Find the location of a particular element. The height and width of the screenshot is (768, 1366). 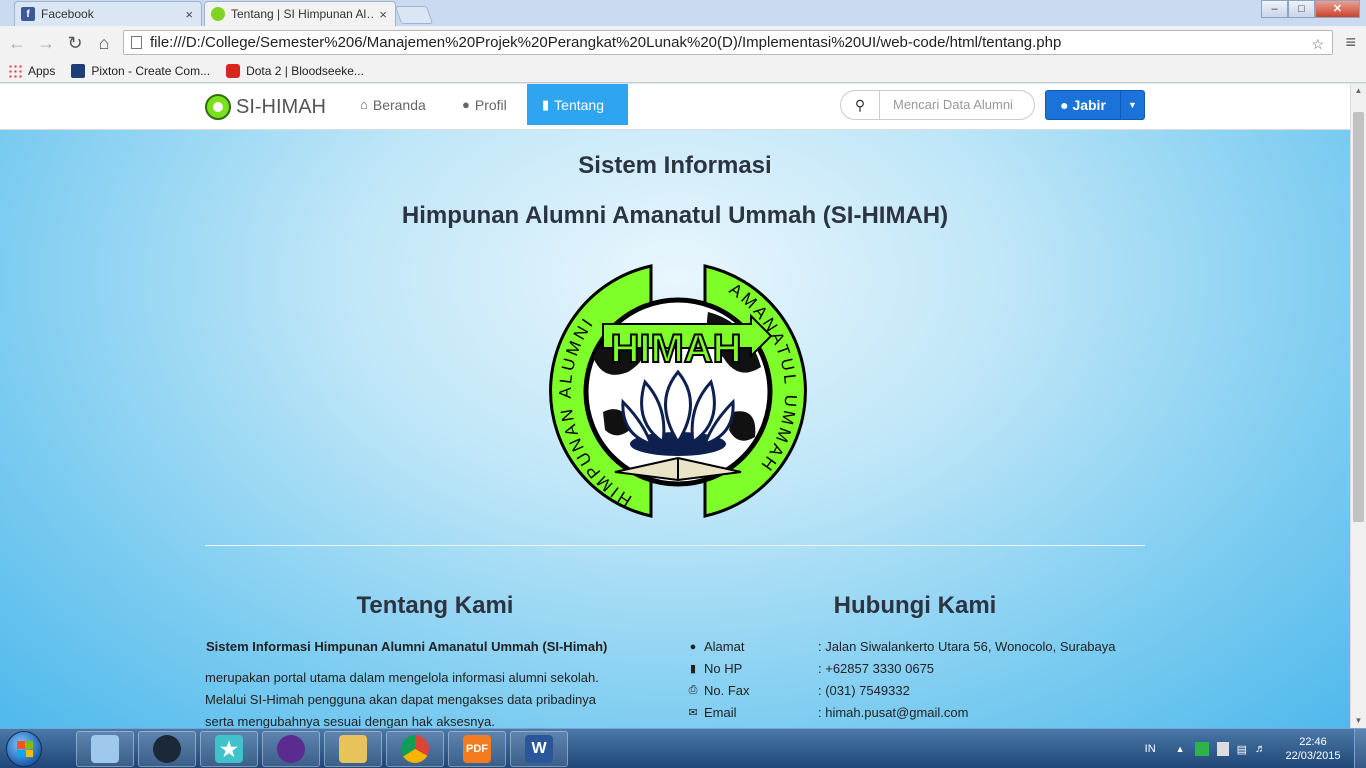

taskbar-foxit: PDF is located at coordinates (477, 749).